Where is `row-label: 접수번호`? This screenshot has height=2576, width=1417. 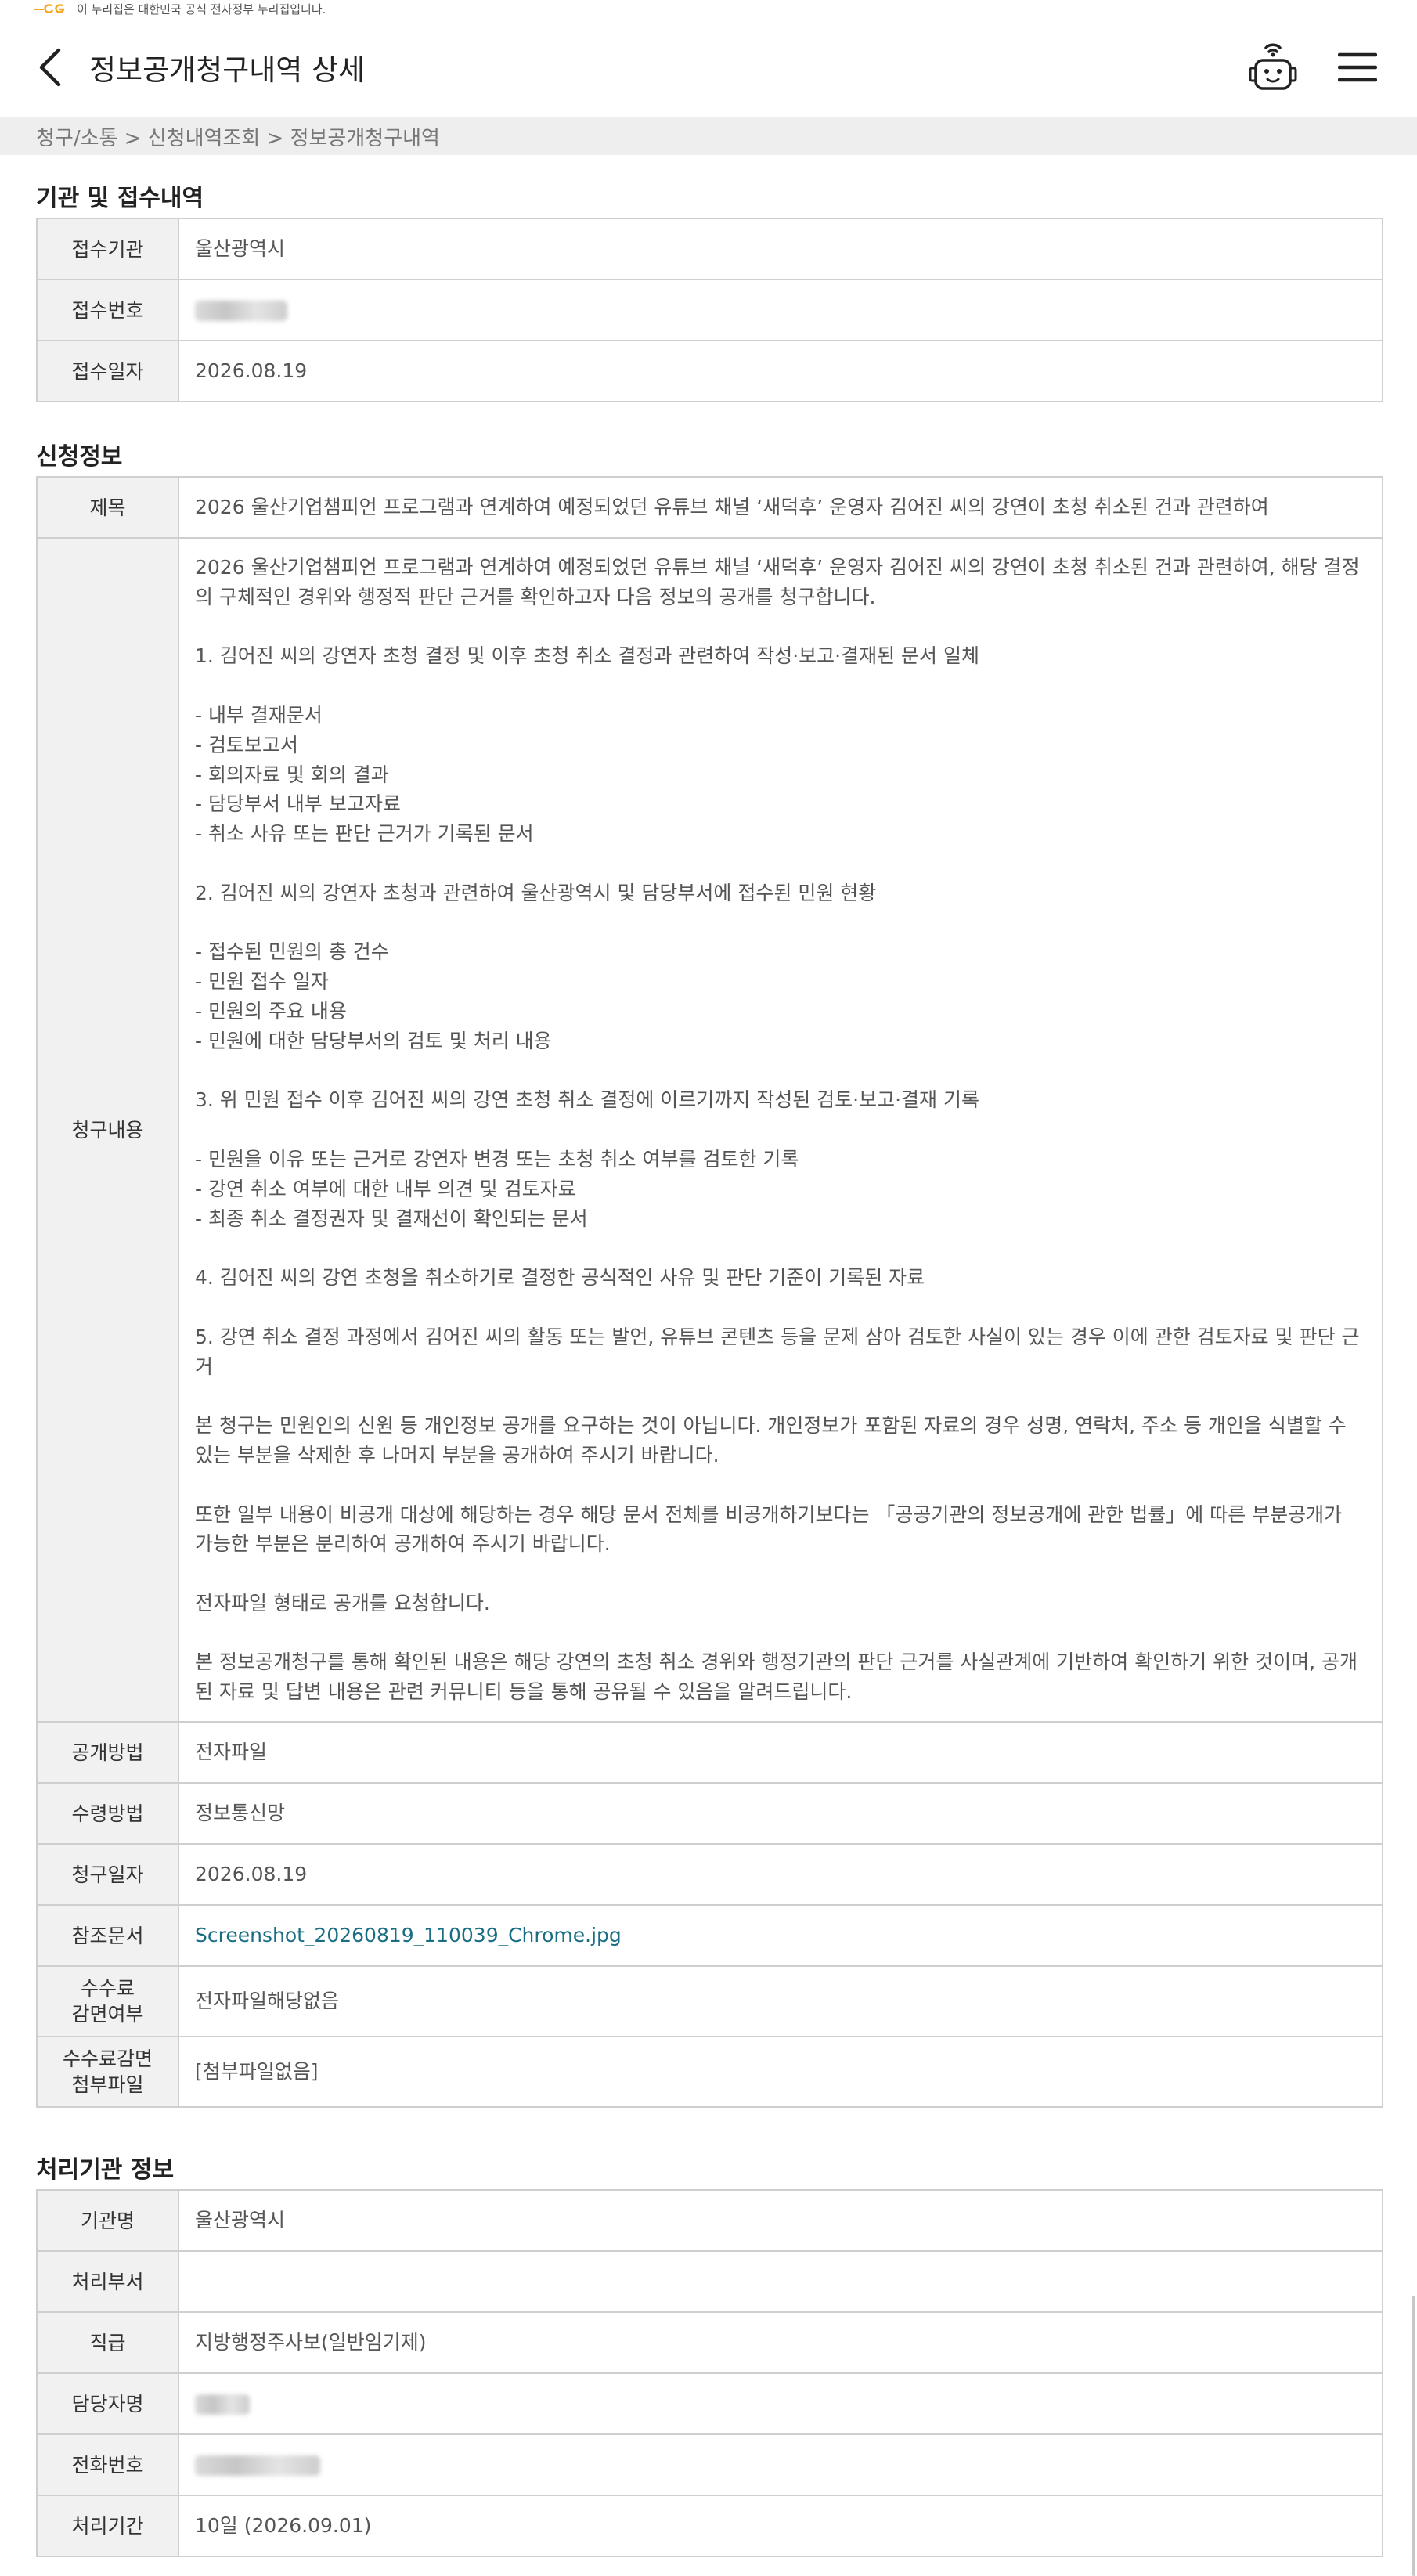
row-label: 접수번호 is located at coordinates (107, 310).